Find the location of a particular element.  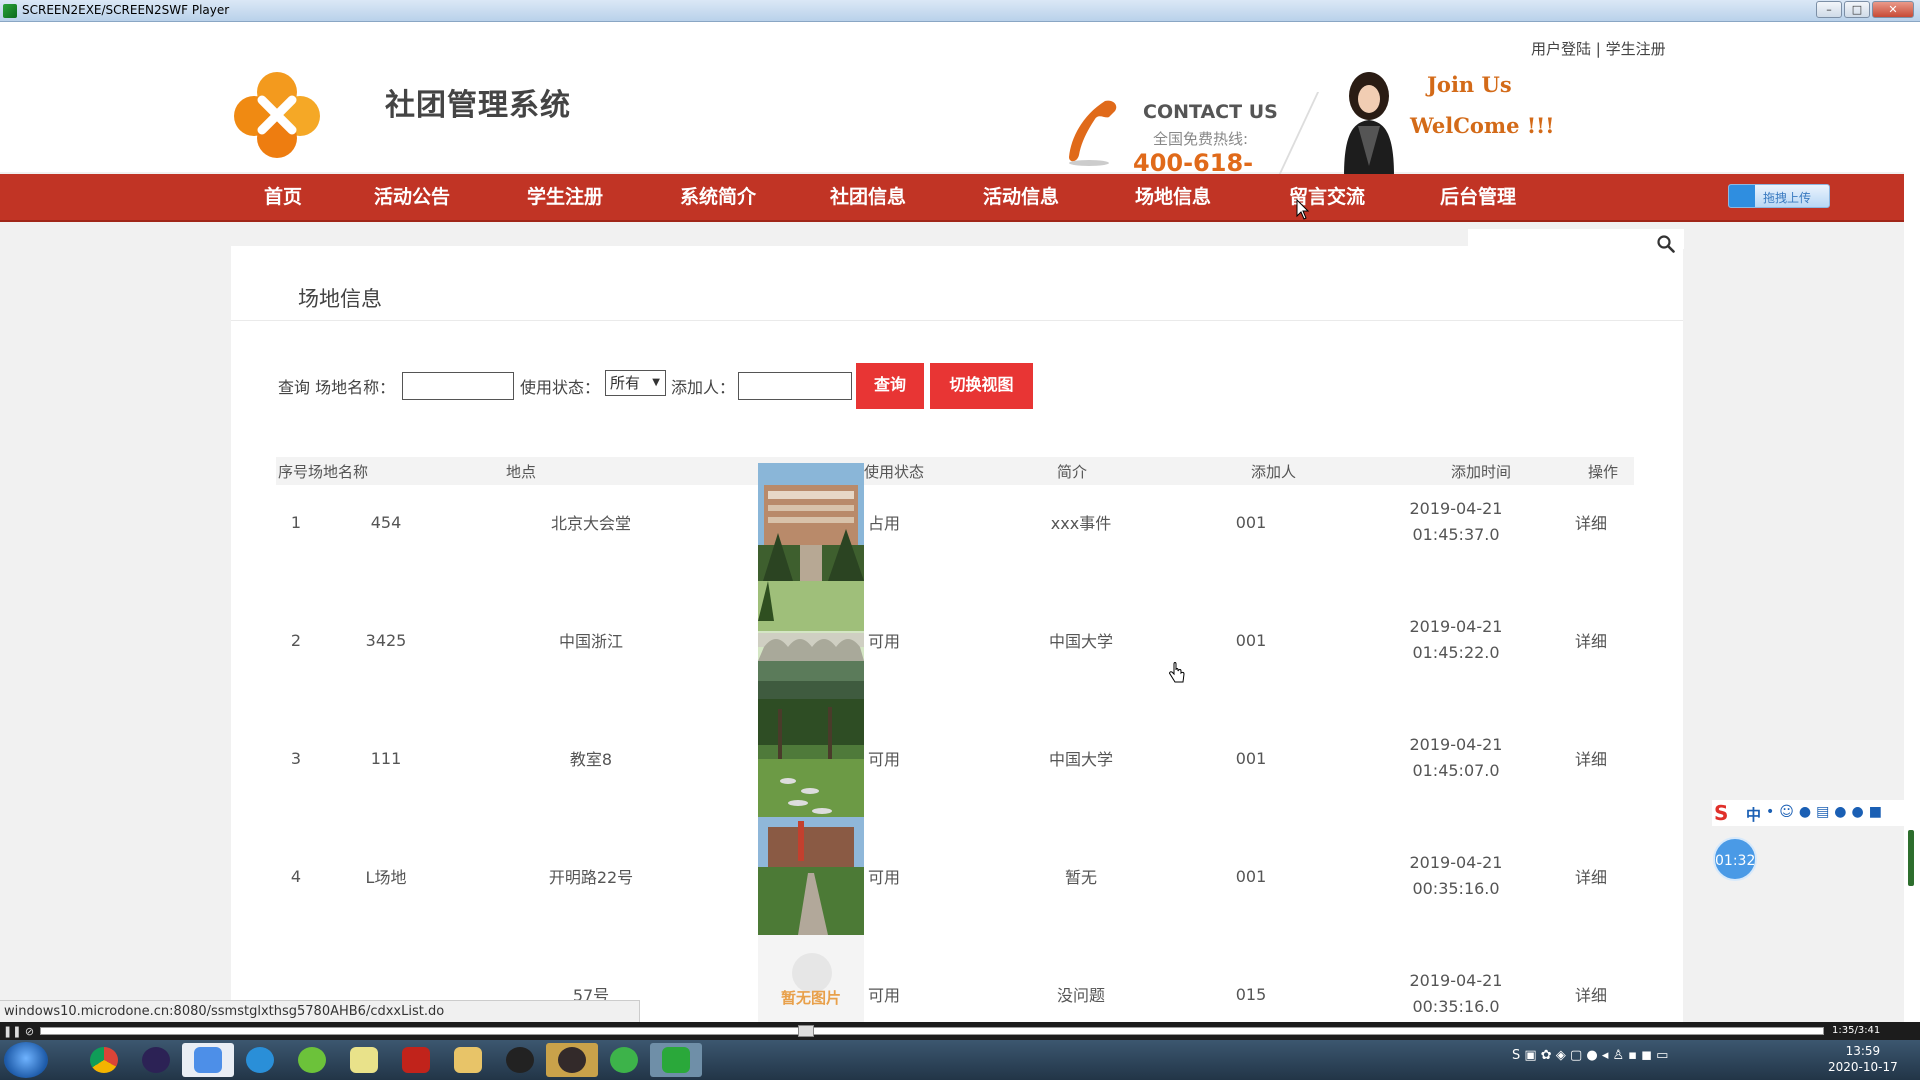

cell-time: 2019-04-21 01:45:07.0 is located at coordinates (1456, 758).